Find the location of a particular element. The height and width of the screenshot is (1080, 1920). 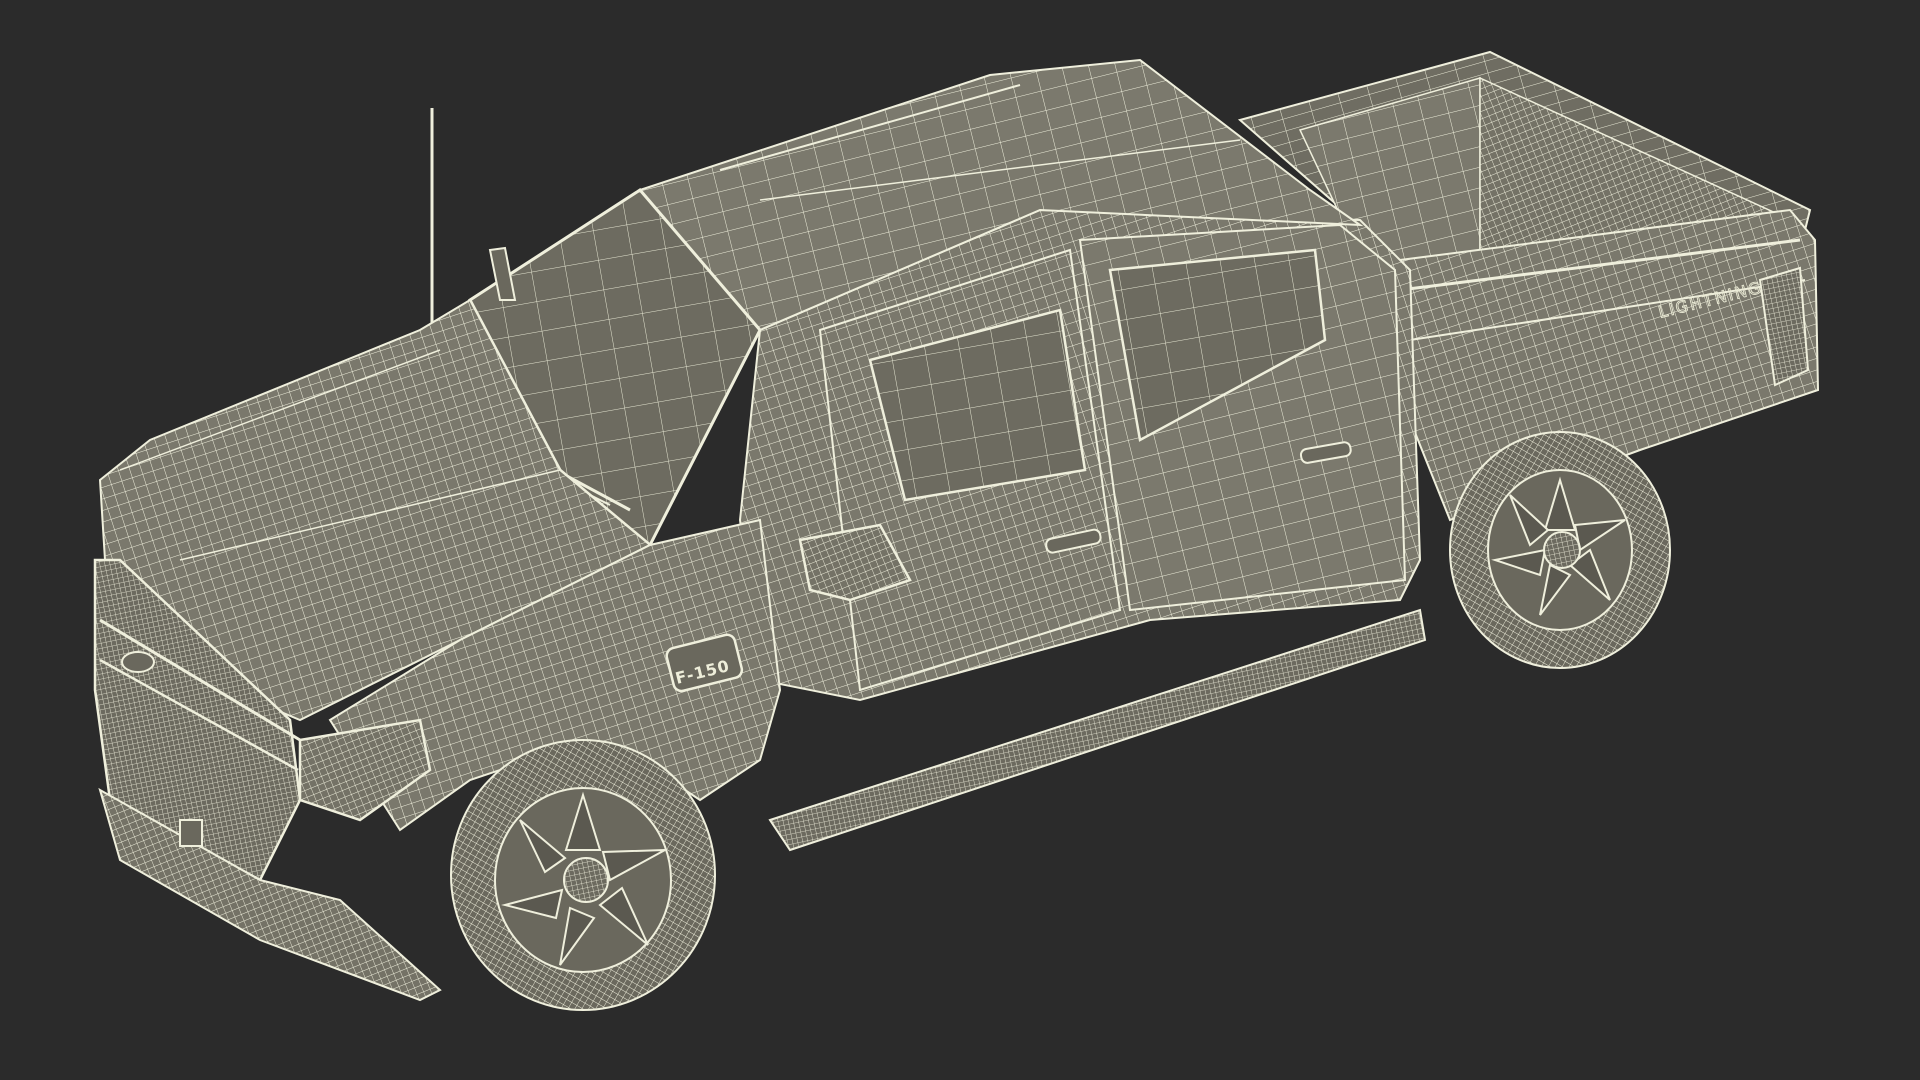

rear-wheel is located at coordinates (1560, 550).